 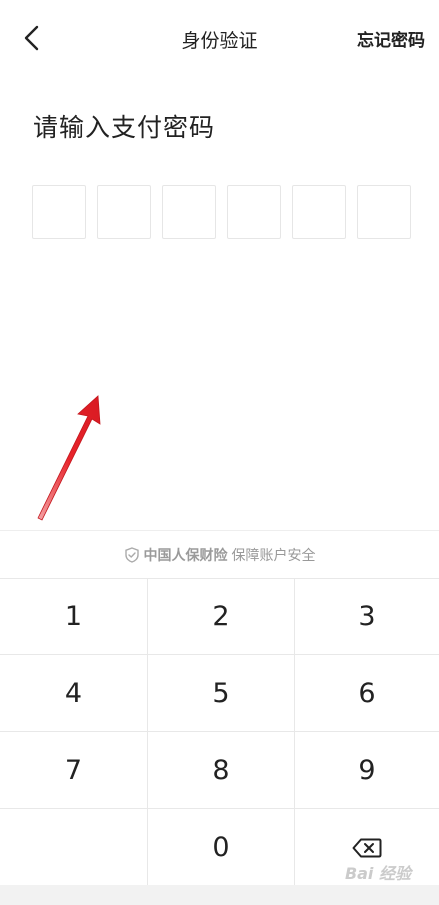 I want to click on security-notice: 中国人保财险 保障账户安全, so click(x=219, y=554).